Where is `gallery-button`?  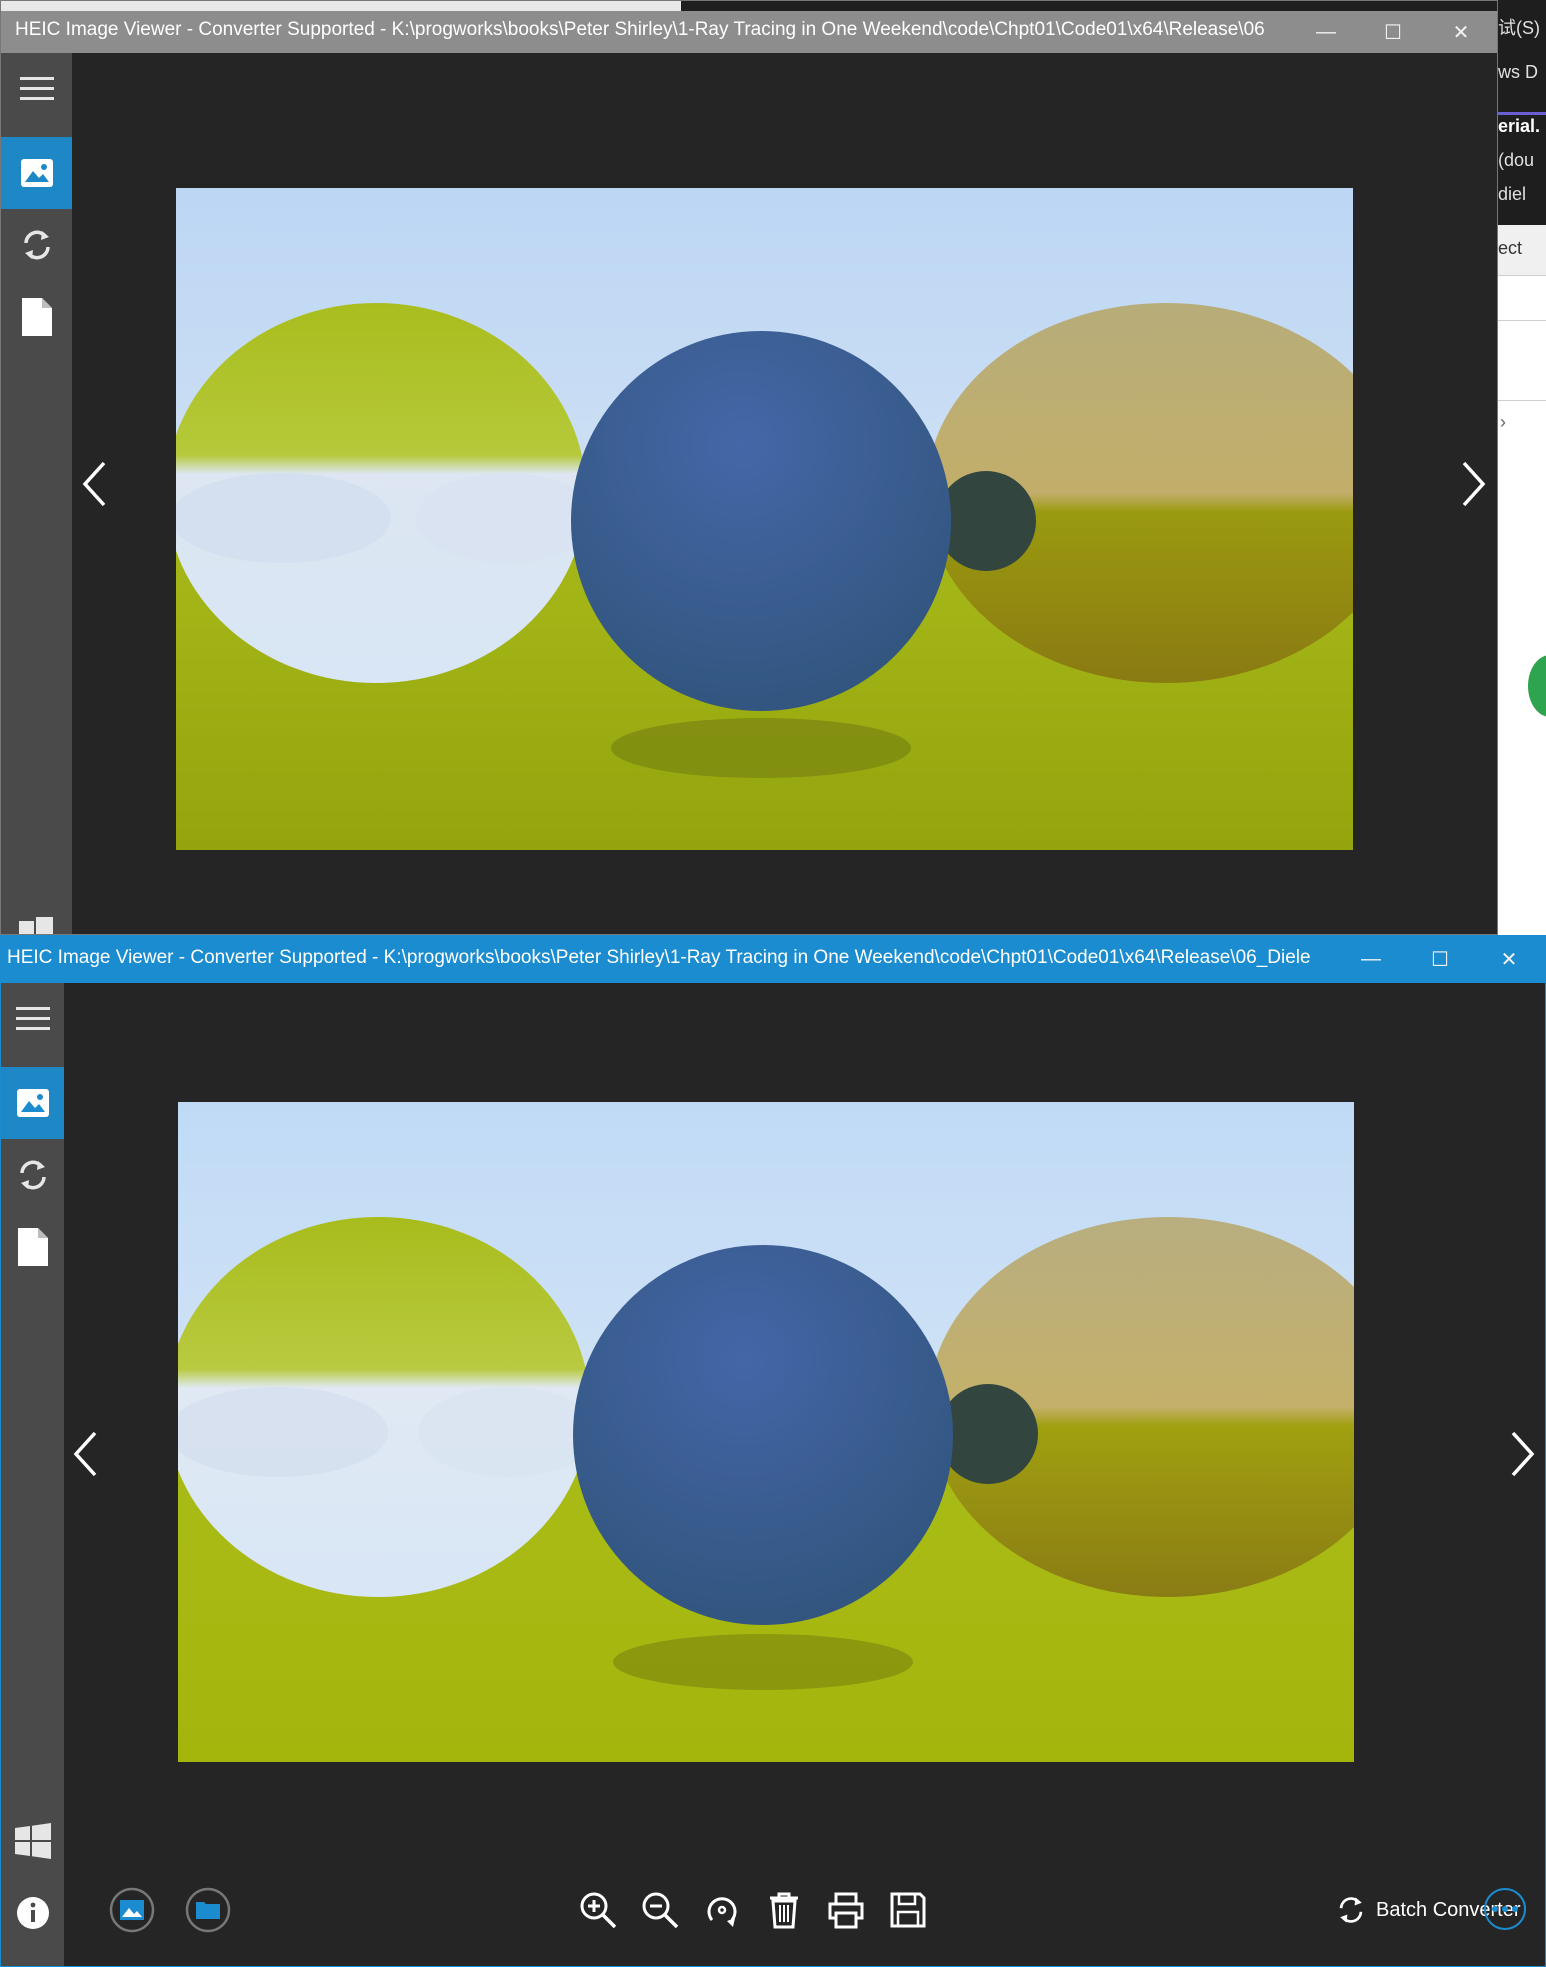
gallery-button is located at coordinates (132, 1910).